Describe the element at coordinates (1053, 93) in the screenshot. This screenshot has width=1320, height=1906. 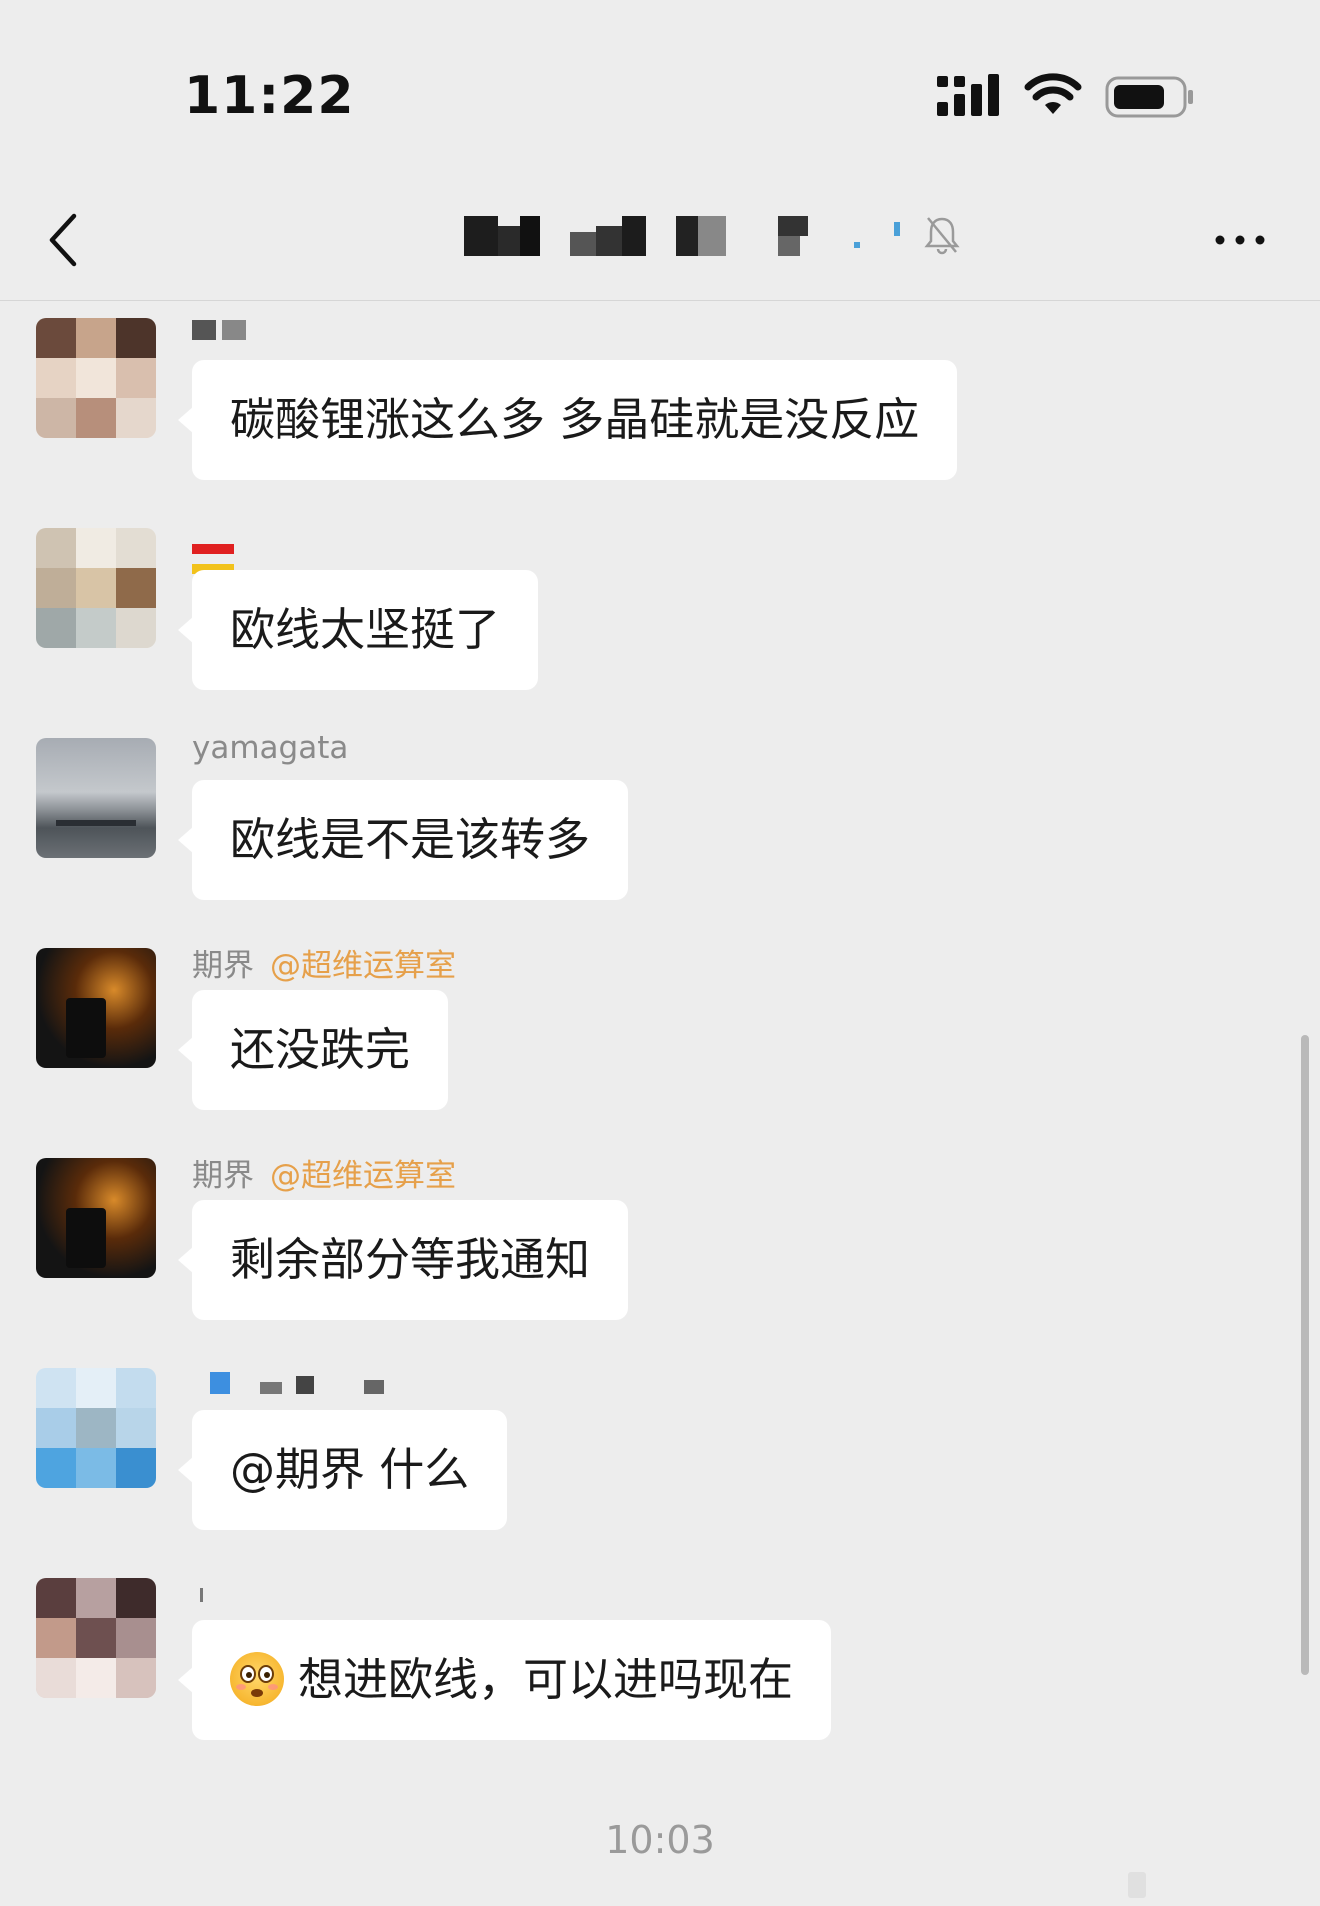
I see `wifi-icon` at that location.